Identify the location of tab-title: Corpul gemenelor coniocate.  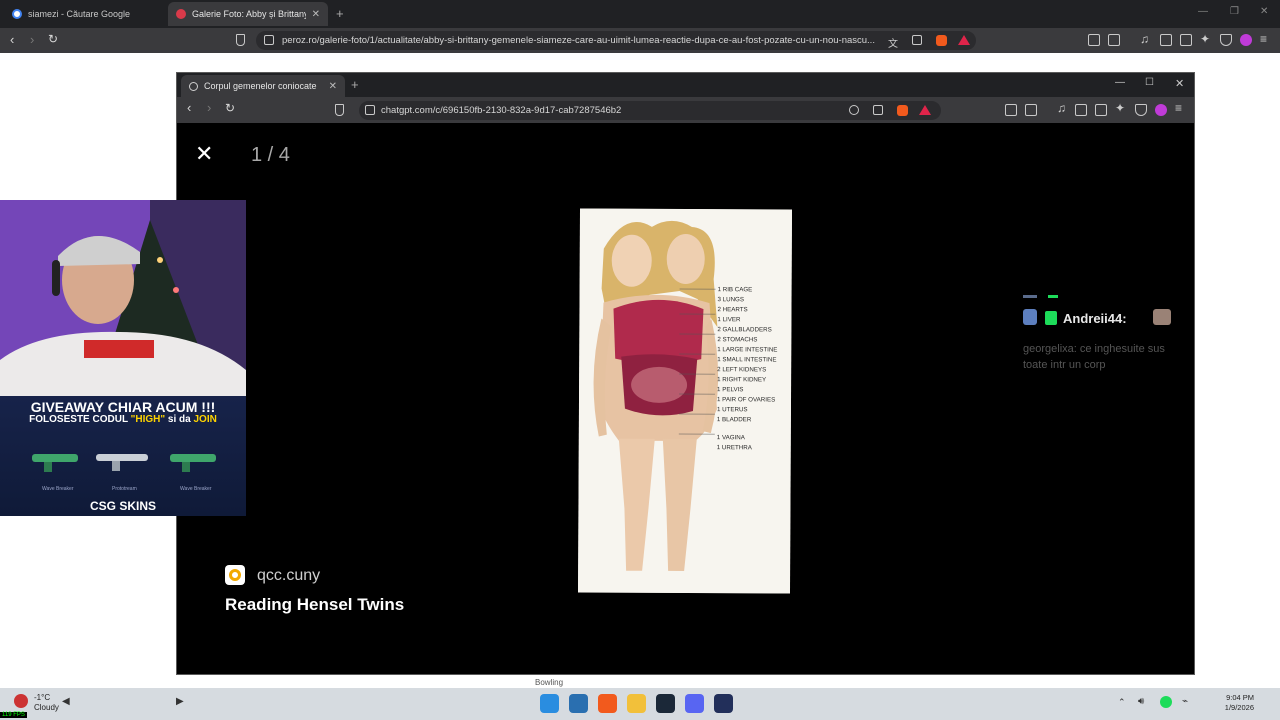
(260, 86).